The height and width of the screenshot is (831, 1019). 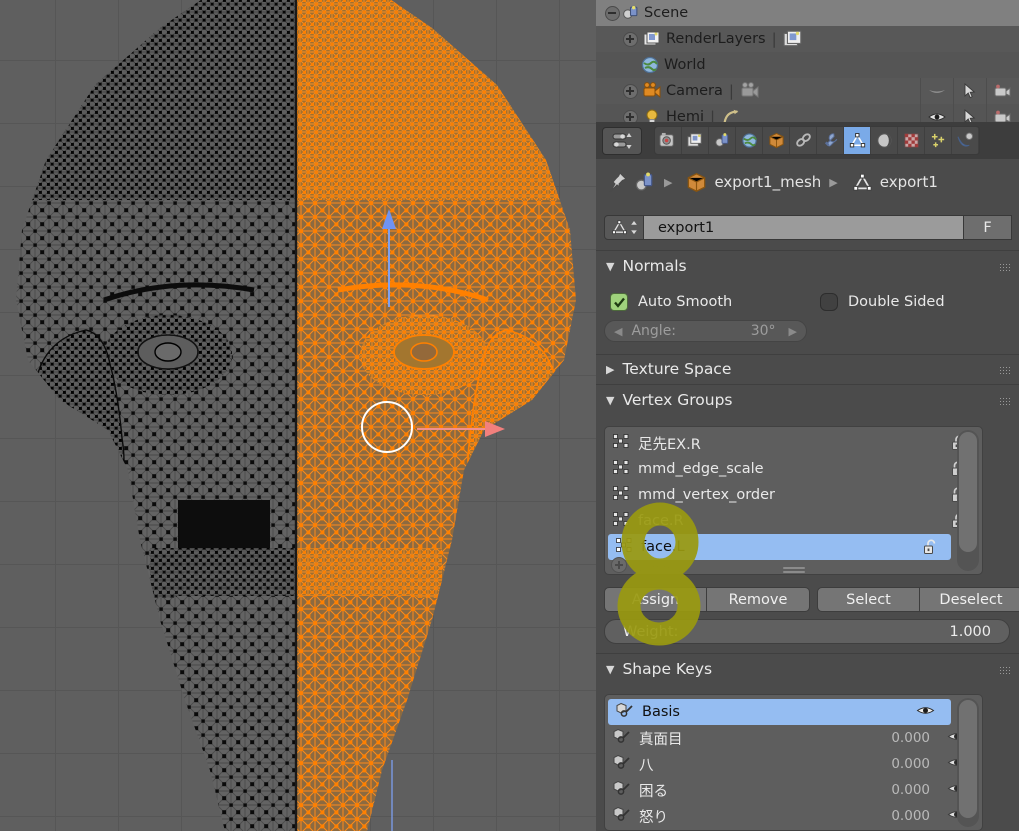 What do you see at coordinates (651, 631) in the screenshot?
I see `weight-label: Weight:` at bounding box center [651, 631].